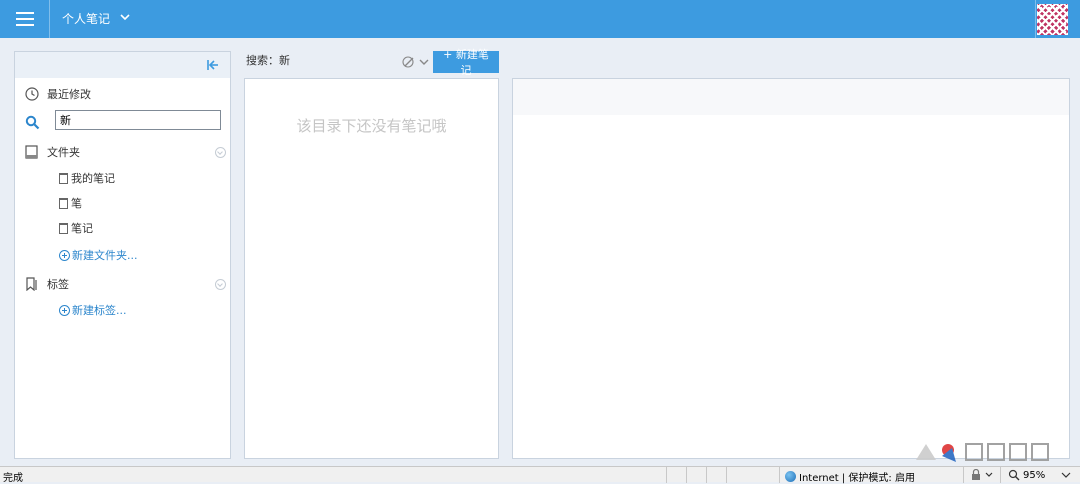  Describe the element at coordinates (540, 475) in the screenshot. I see `status-bar: 完成 Internet | 保护模式: 启用 95%` at that location.